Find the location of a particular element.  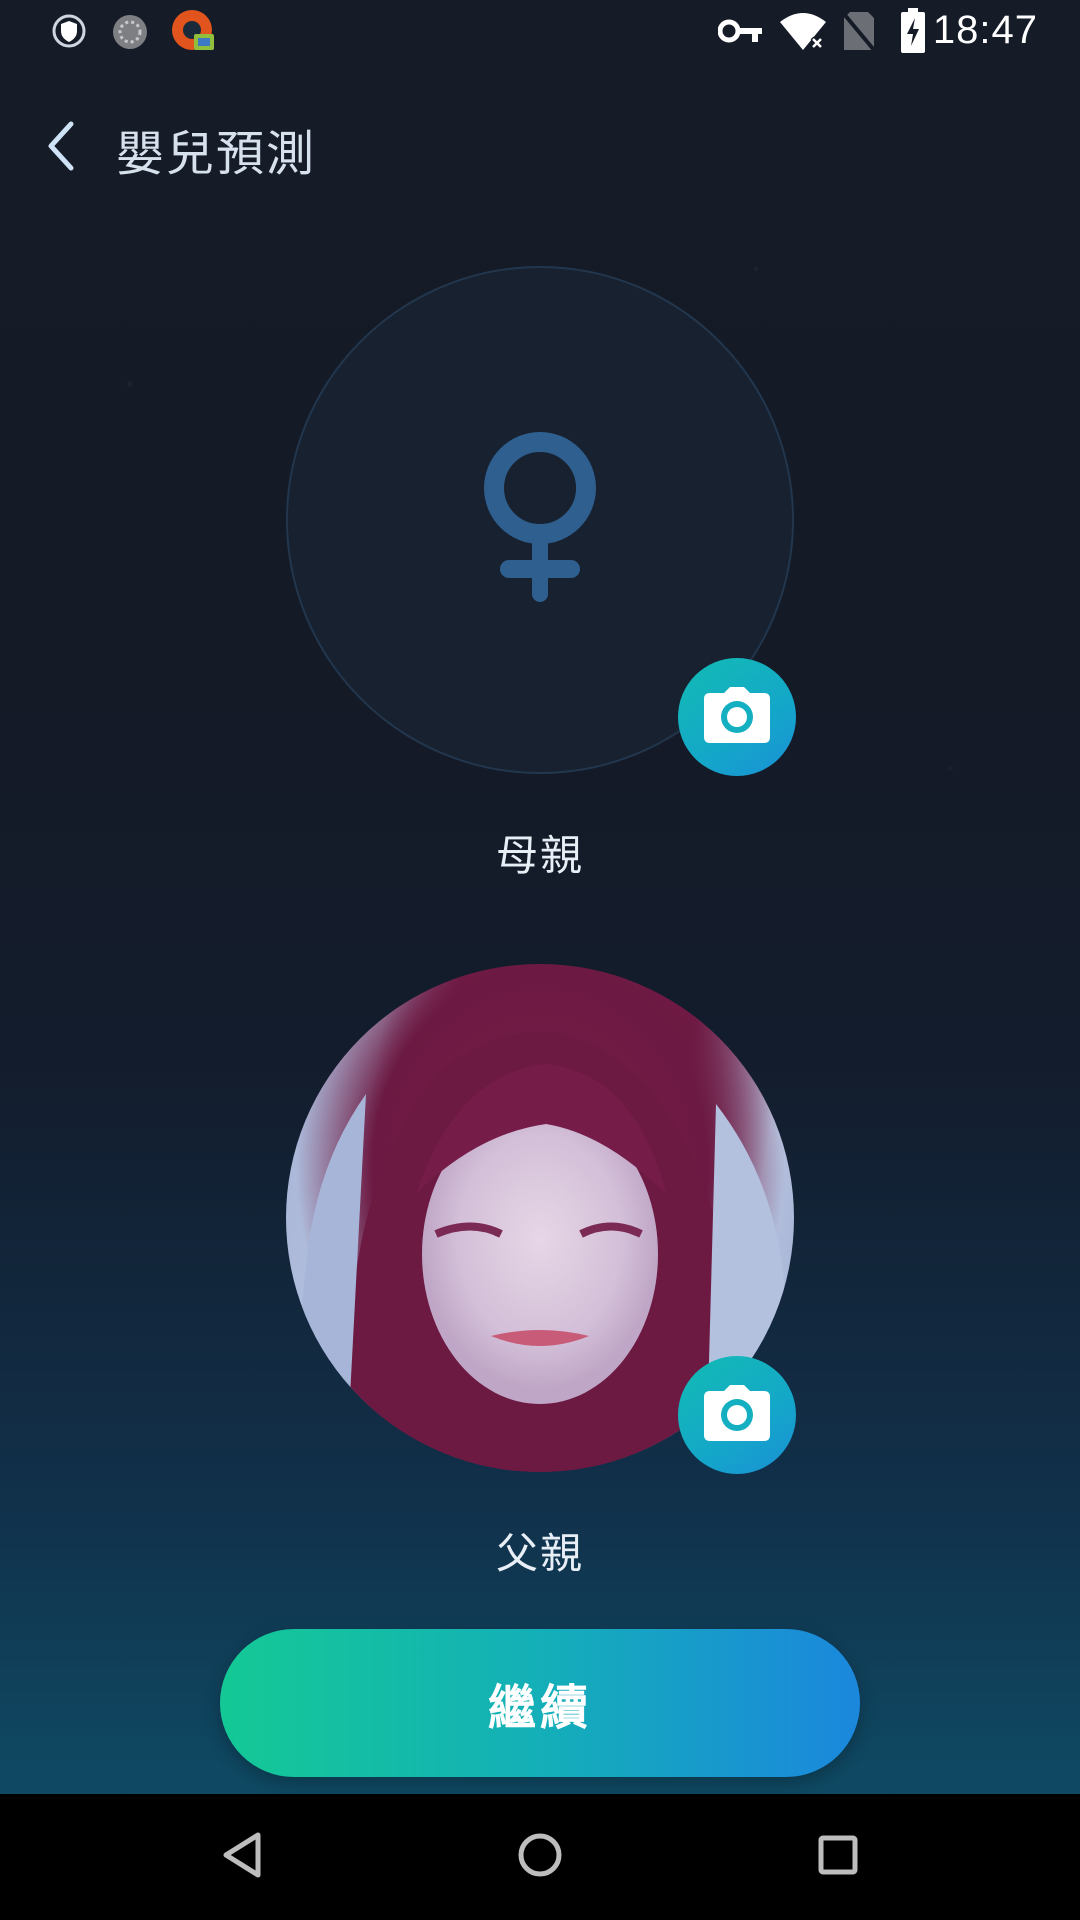

female-symbol-icon is located at coordinates (540, 520).